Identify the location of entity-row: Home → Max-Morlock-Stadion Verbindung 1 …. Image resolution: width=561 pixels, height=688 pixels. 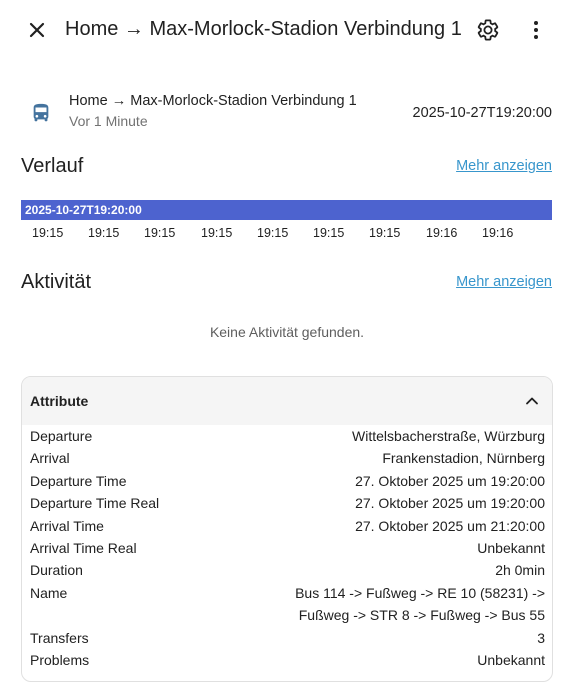
(280, 111).